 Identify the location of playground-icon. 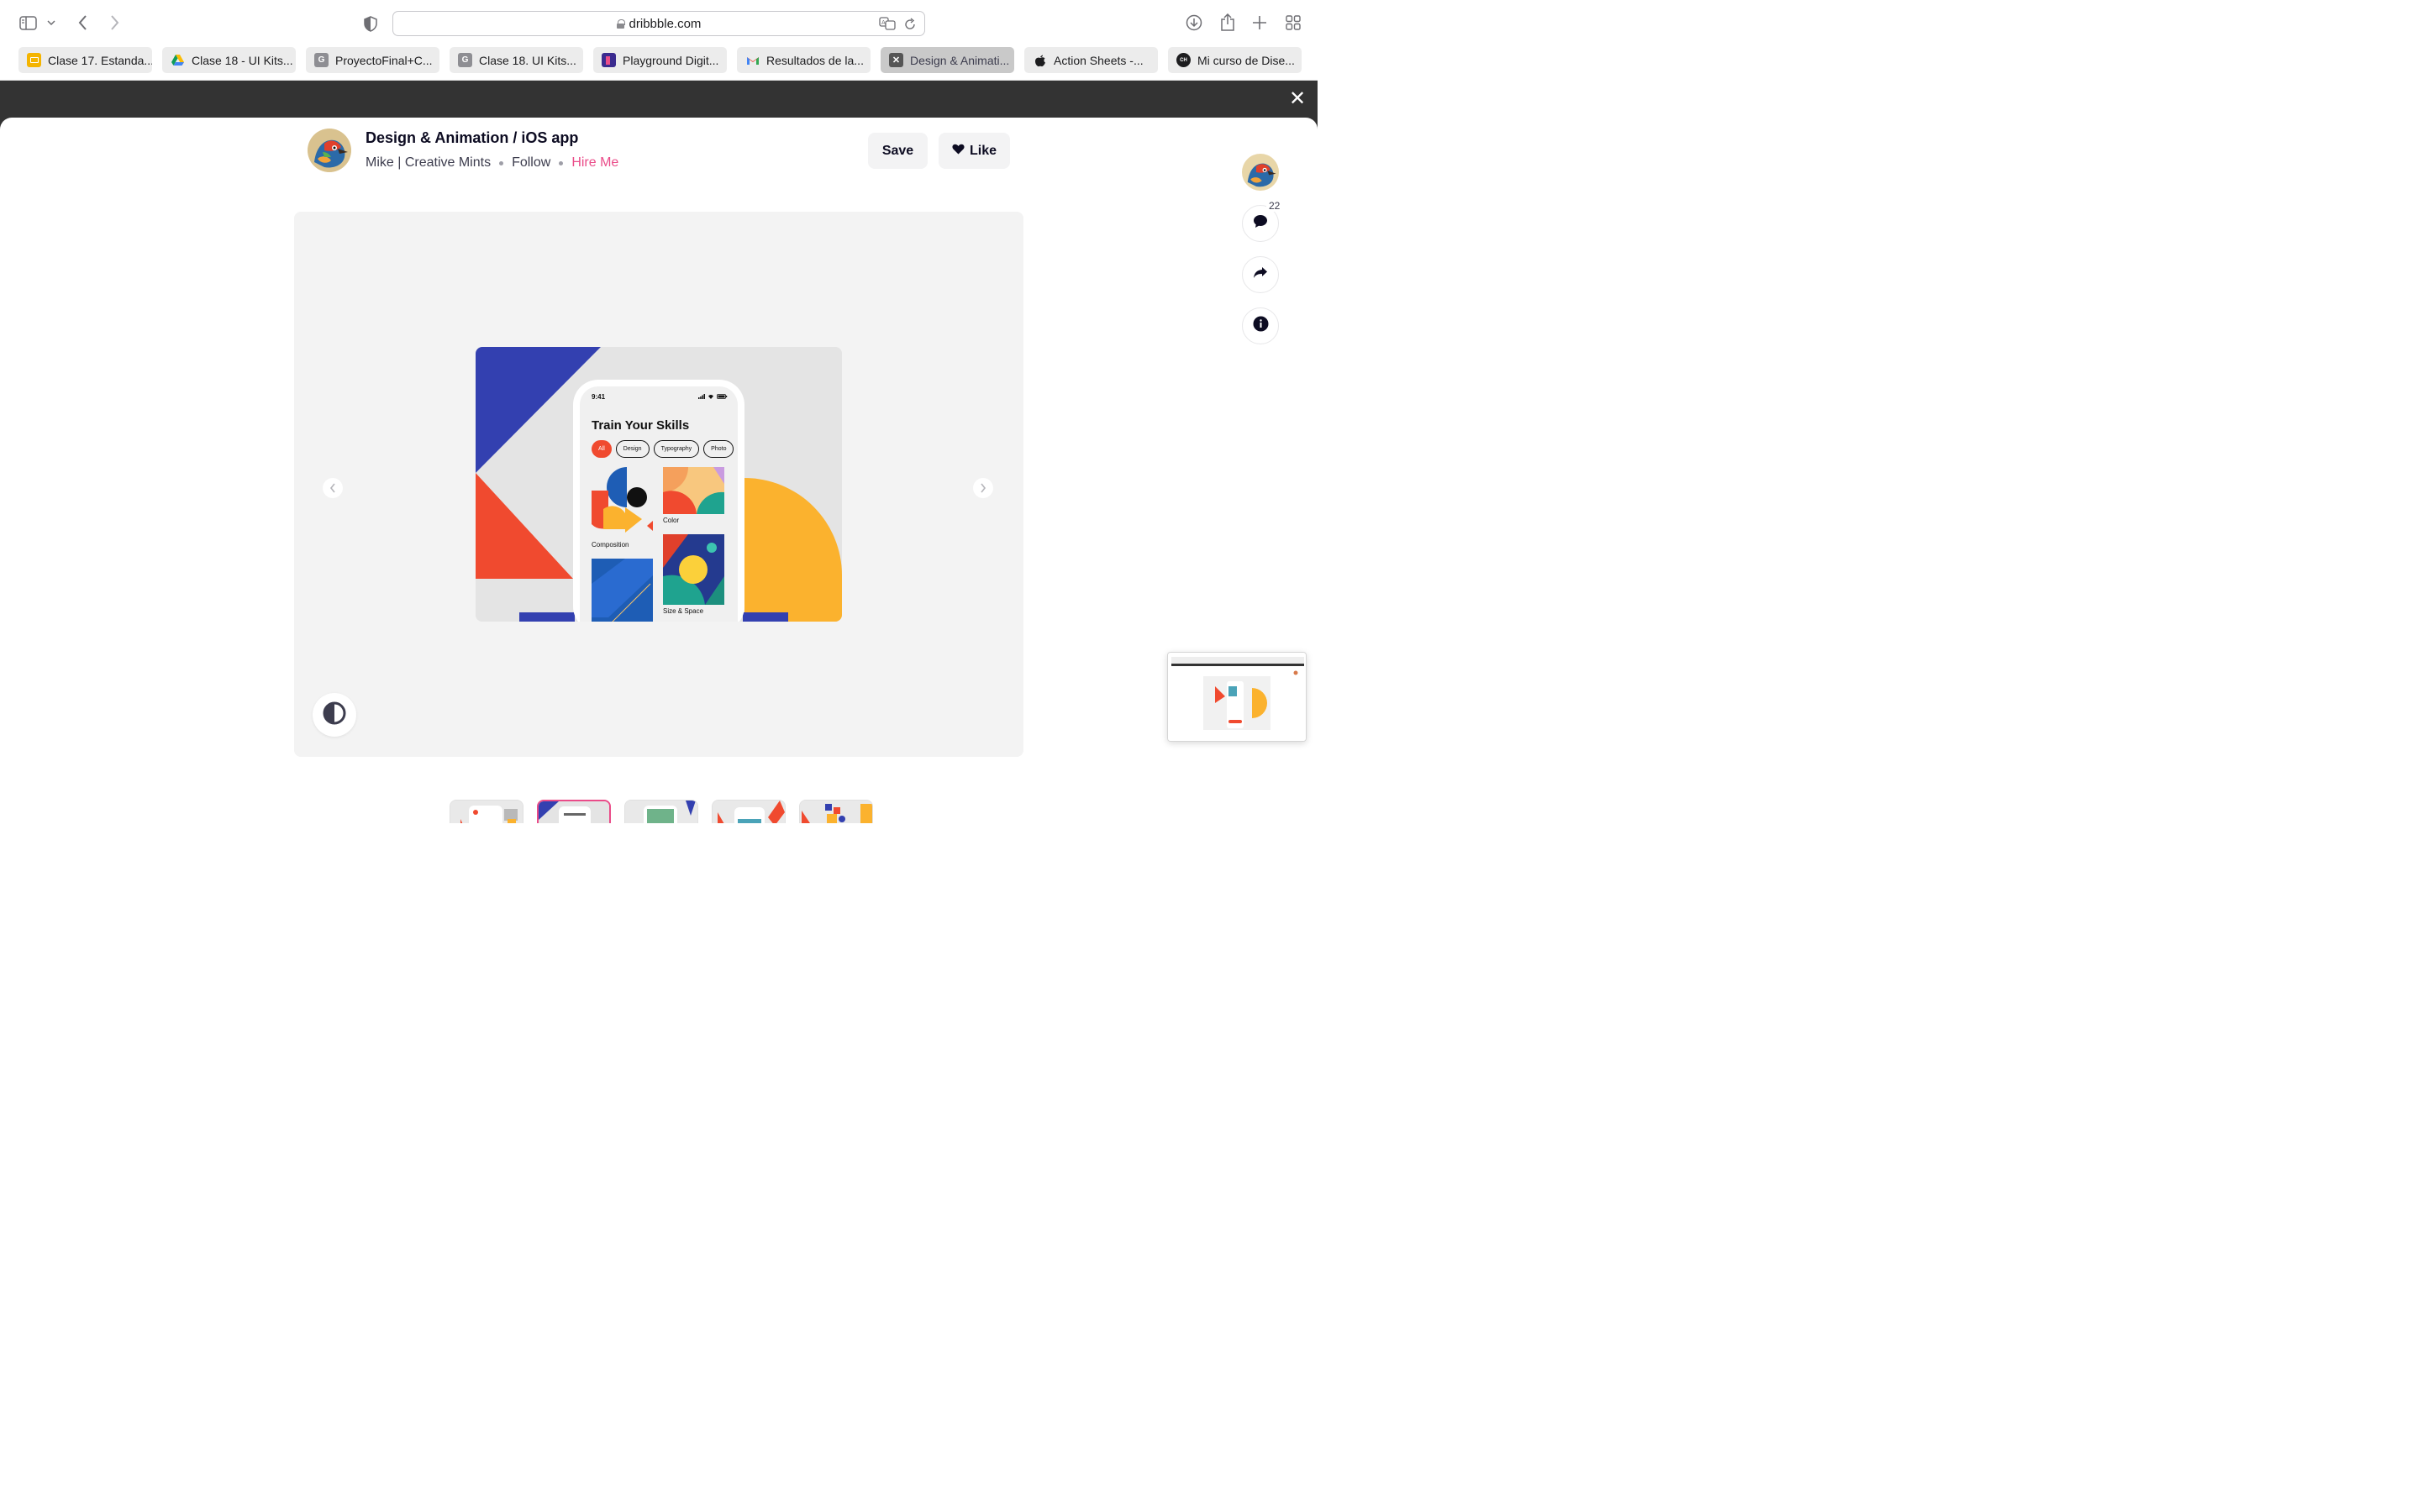
(609, 60).